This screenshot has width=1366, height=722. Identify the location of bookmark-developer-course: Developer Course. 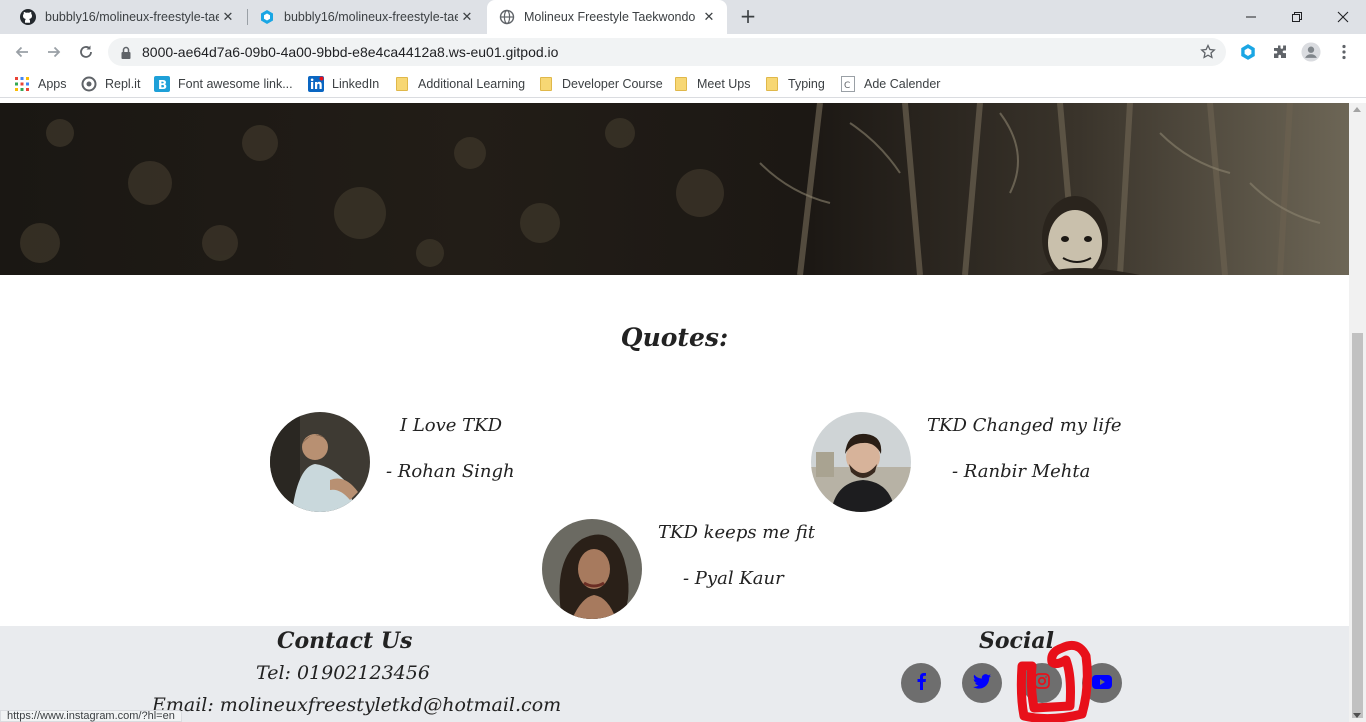
(600, 84).